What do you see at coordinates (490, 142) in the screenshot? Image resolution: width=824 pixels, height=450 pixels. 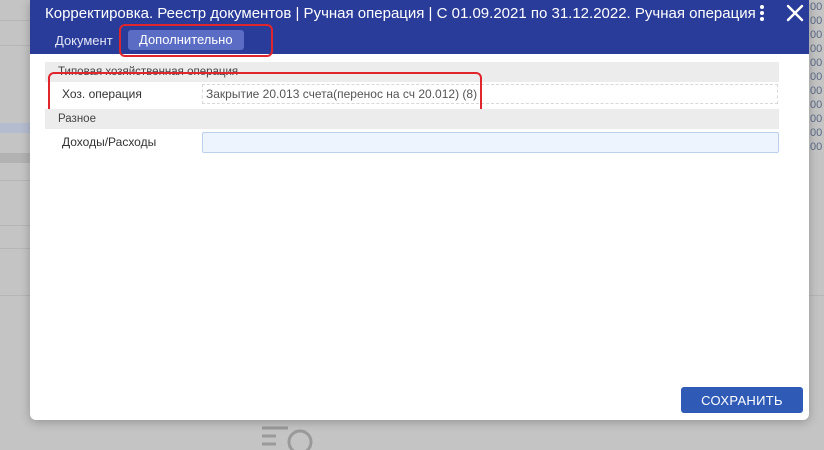 I see `income-expense-input` at bounding box center [490, 142].